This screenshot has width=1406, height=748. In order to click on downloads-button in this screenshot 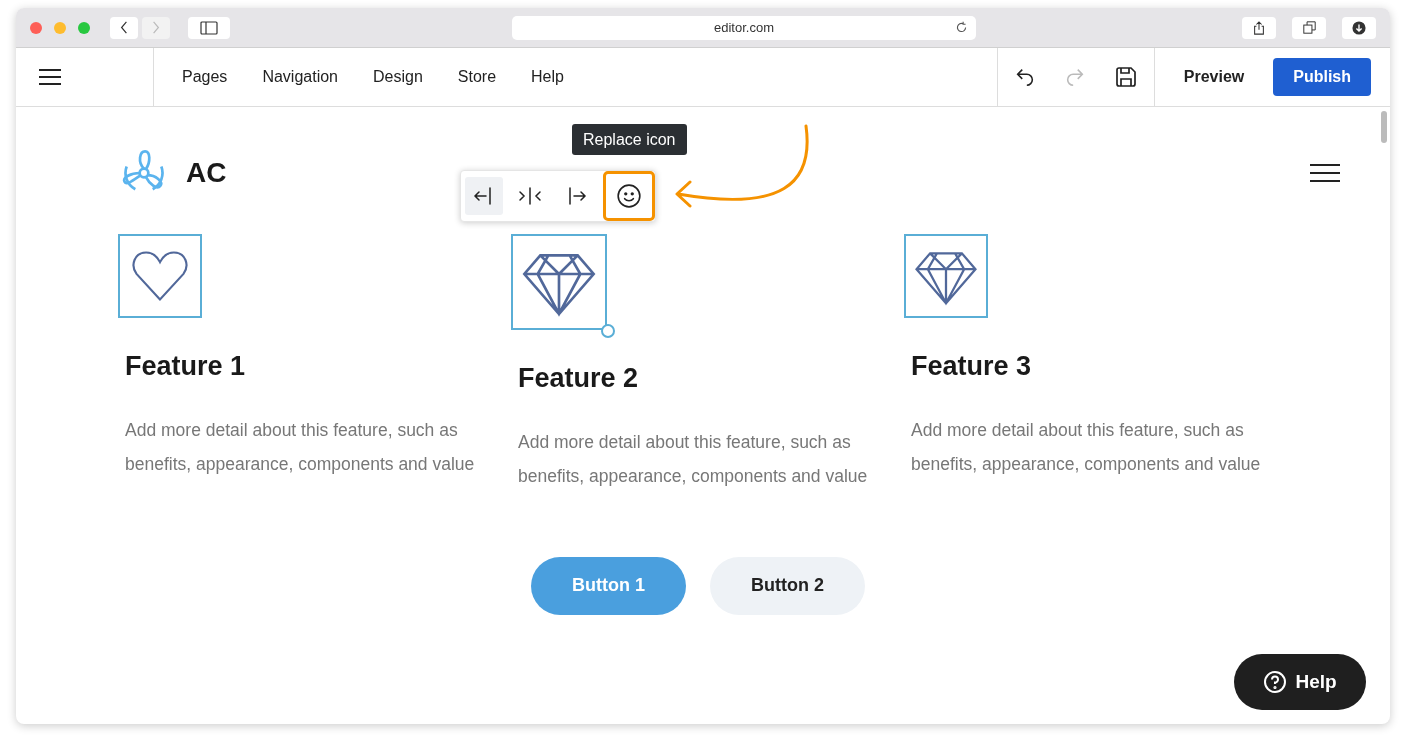, I will do `click(1359, 27)`.